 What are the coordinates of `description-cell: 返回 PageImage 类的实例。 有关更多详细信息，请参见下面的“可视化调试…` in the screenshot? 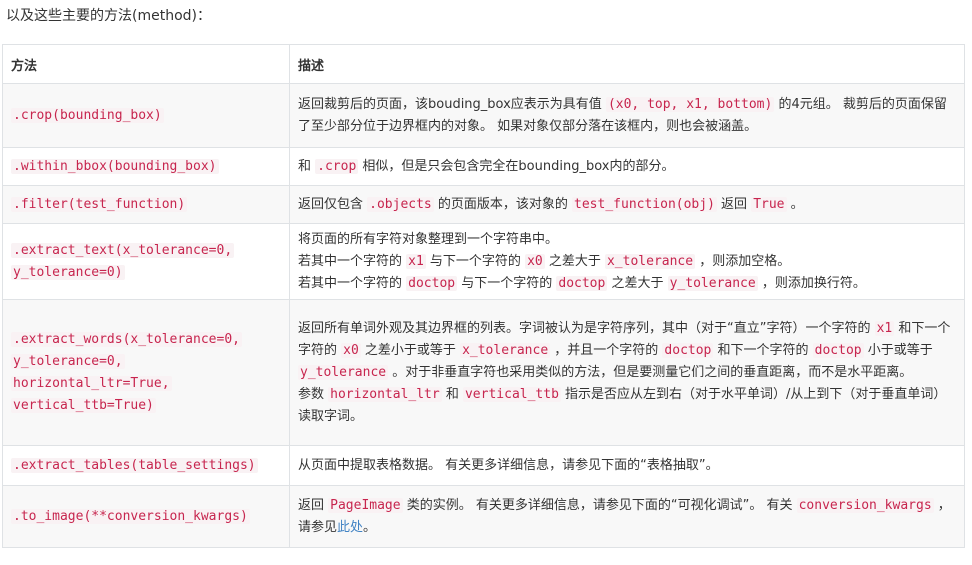 It's located at (627, 516).